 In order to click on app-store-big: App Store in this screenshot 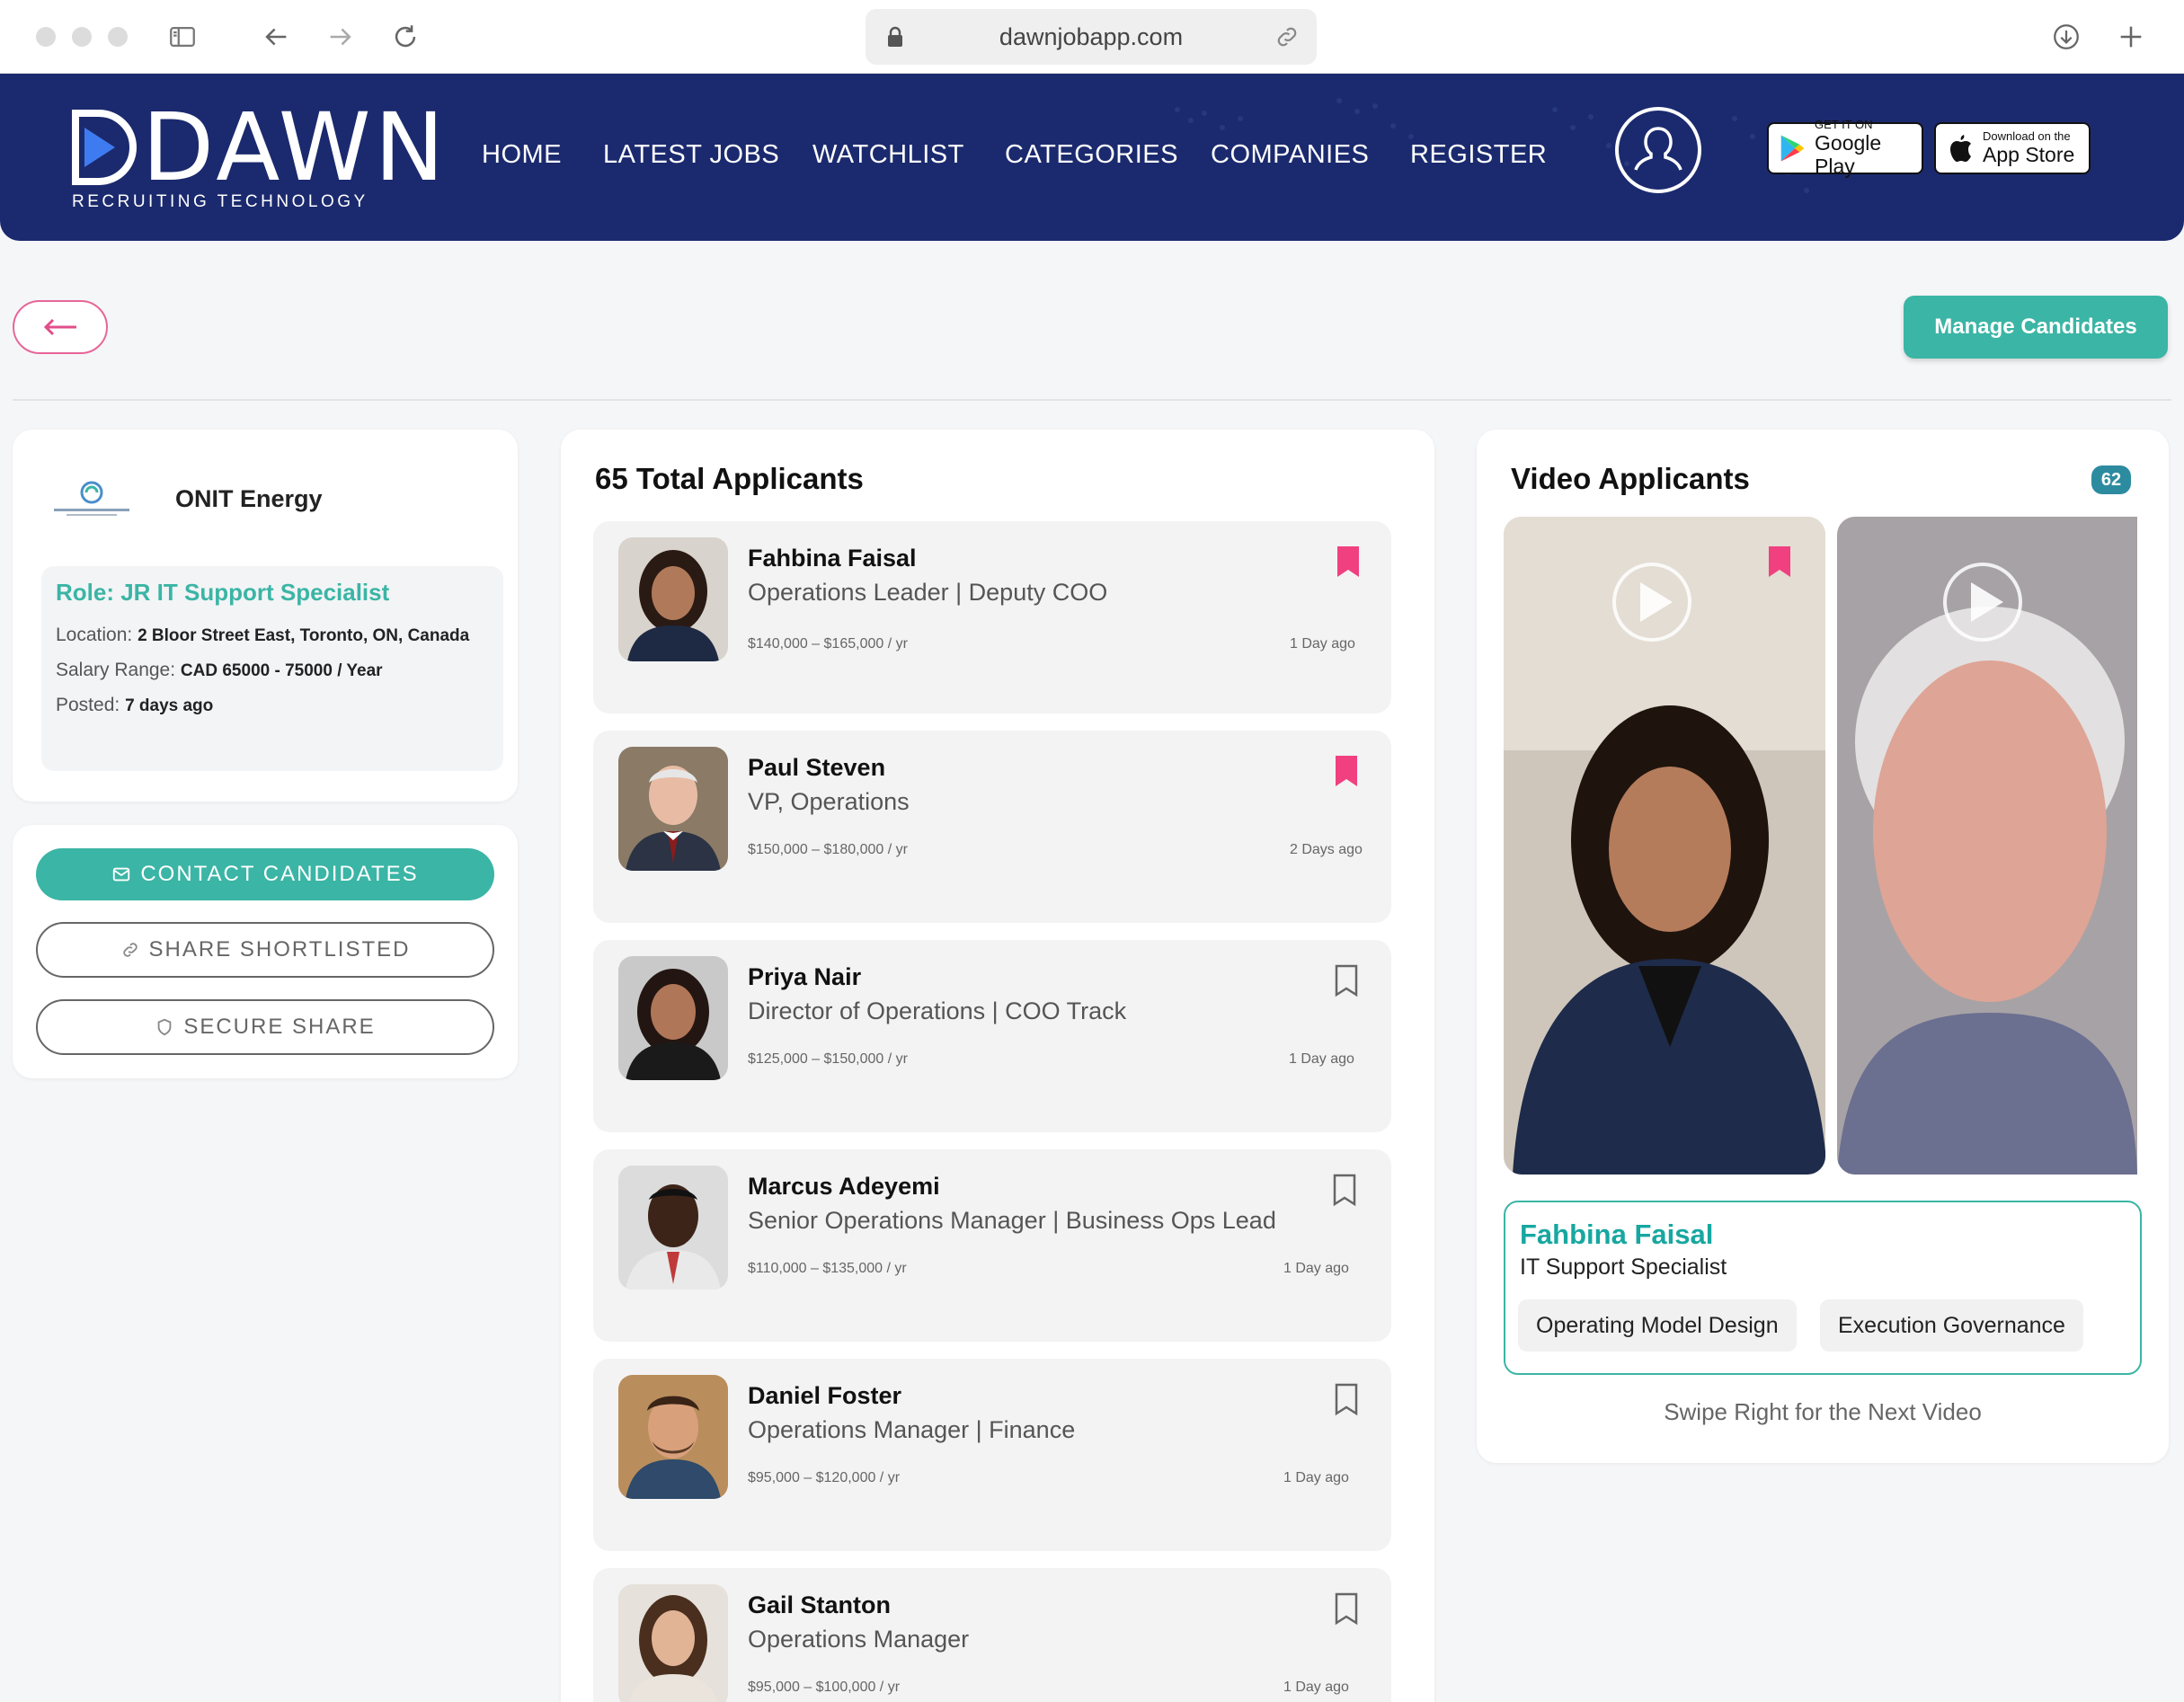, I will do `click(2029, 154)`.